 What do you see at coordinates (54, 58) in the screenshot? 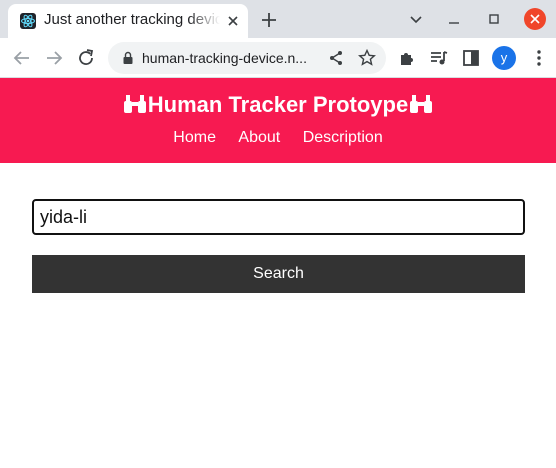
I see `forward-arrow-icon` at bounding box center [54, 58].